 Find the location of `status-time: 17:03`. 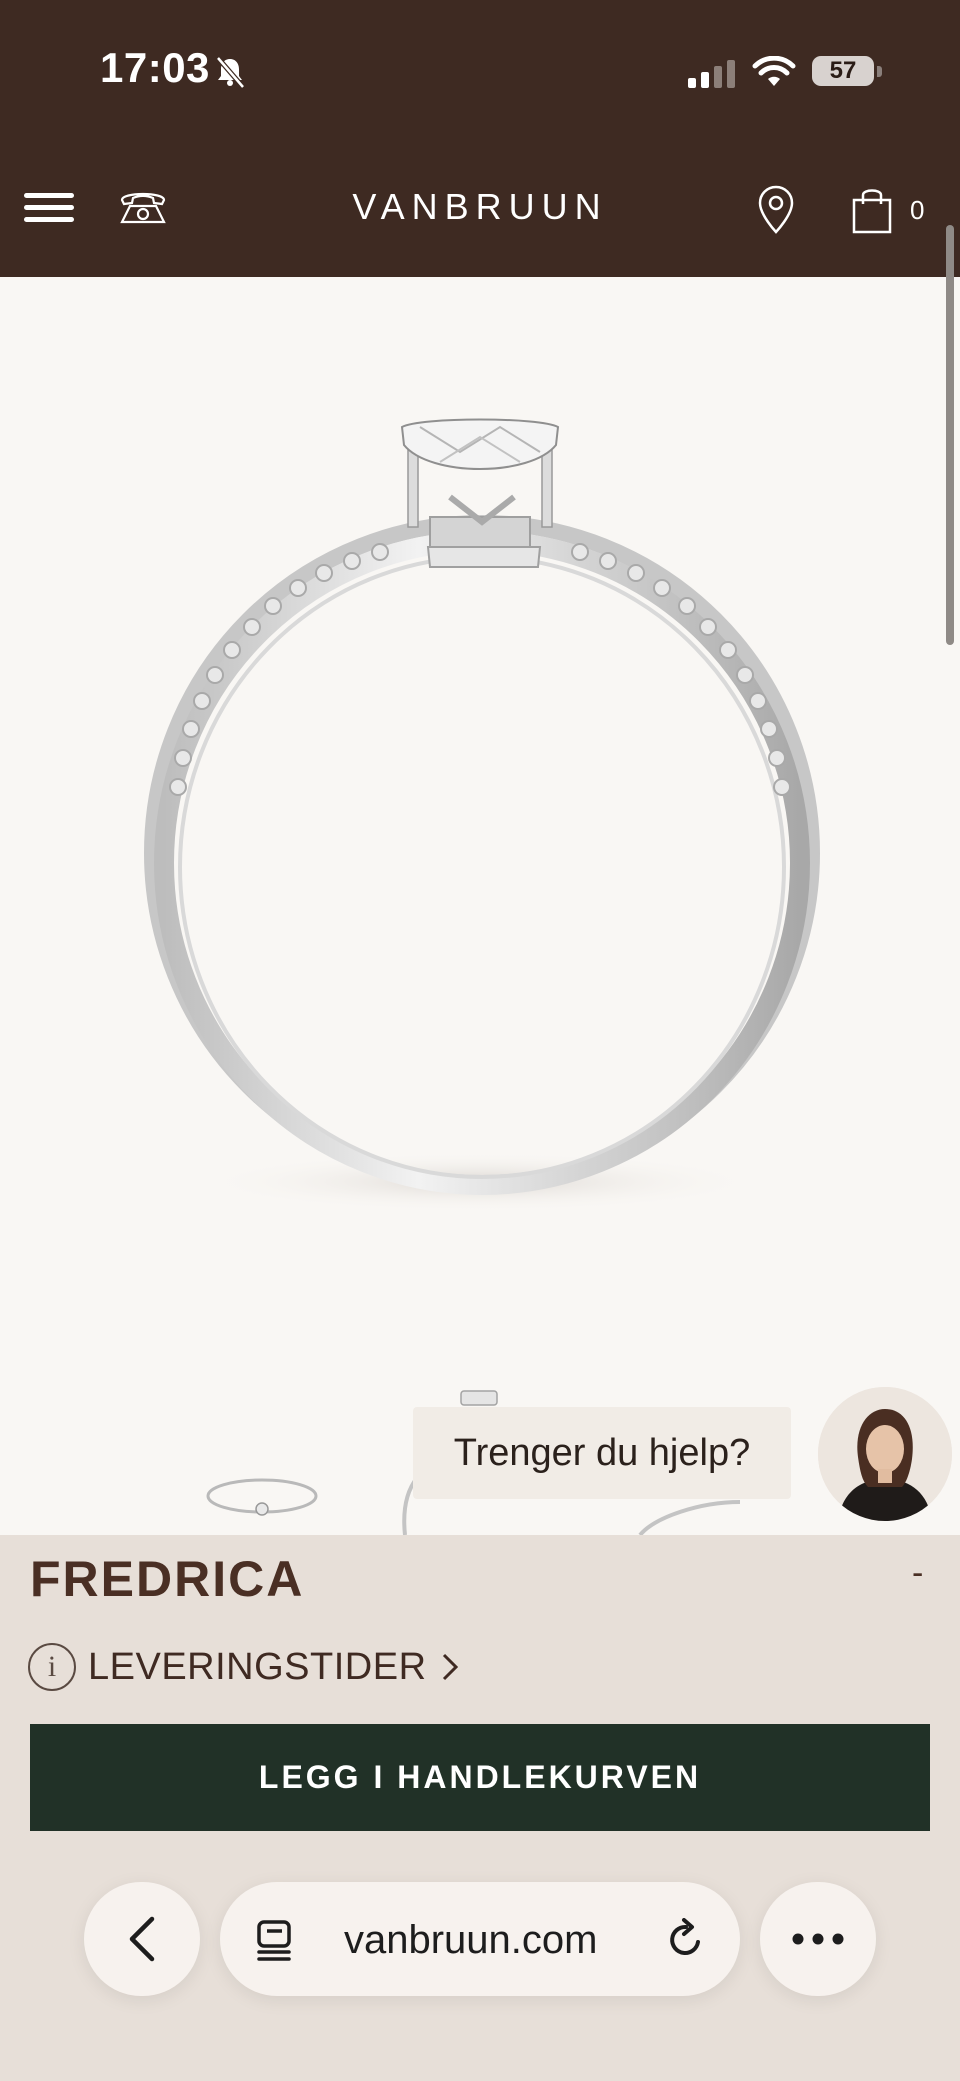

status-time: 17:03 is located at coordinates (155, 67).